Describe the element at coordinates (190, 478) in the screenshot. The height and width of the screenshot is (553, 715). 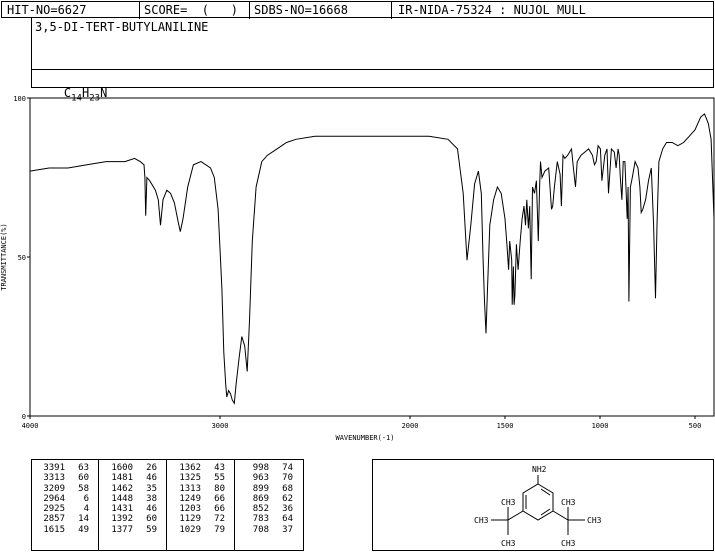
I see `peak-wavenumber: 1325` at that location.